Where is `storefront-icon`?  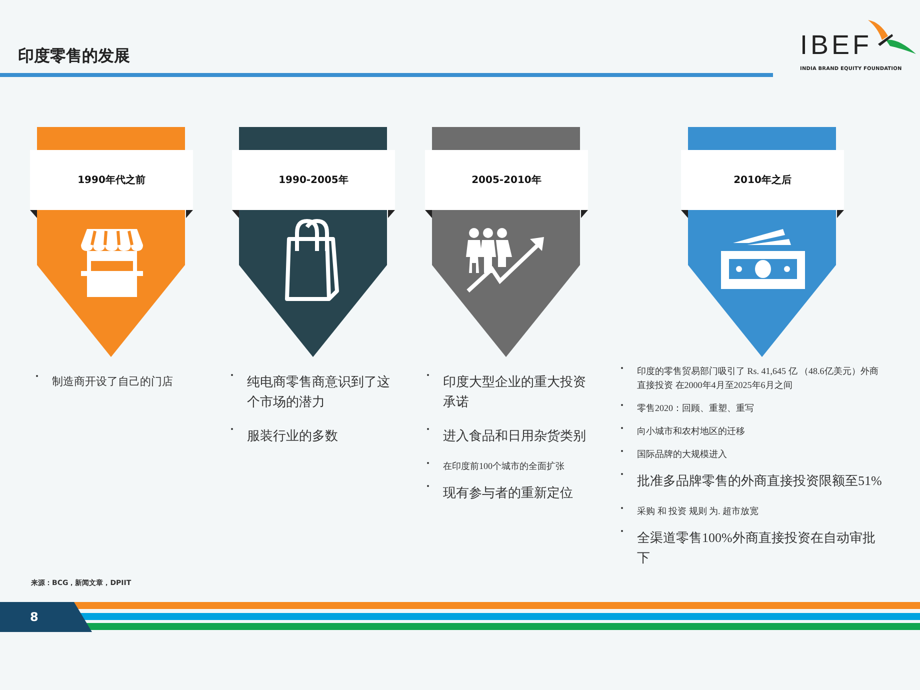 storefront-icon is located at coordinates (111, 262).